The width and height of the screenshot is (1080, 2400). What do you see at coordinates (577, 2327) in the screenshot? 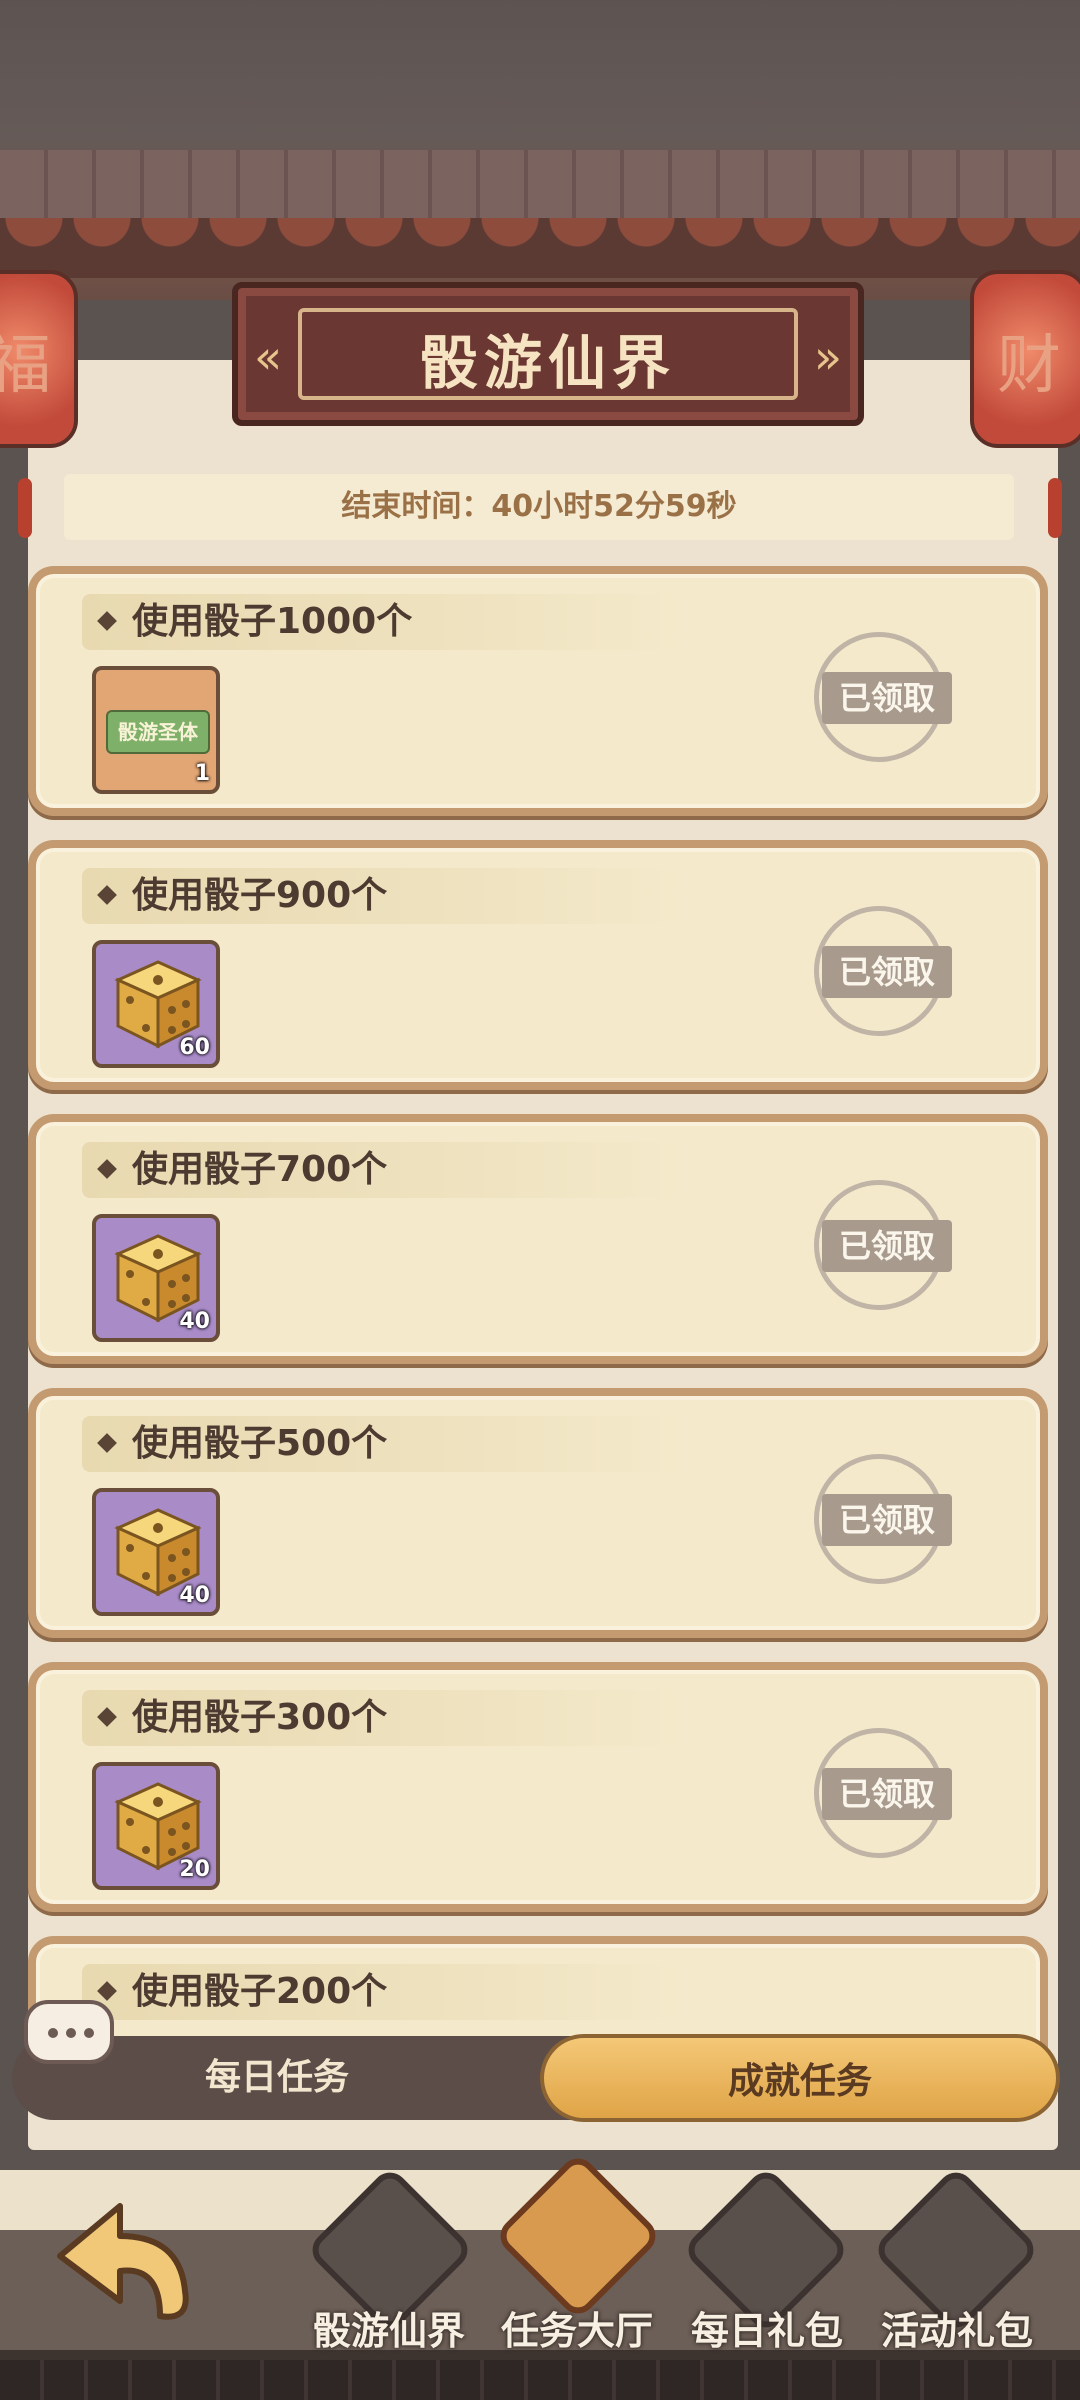
I see `nav-label-task-hall: 任务大厅` at bounding box center [577, 2327].